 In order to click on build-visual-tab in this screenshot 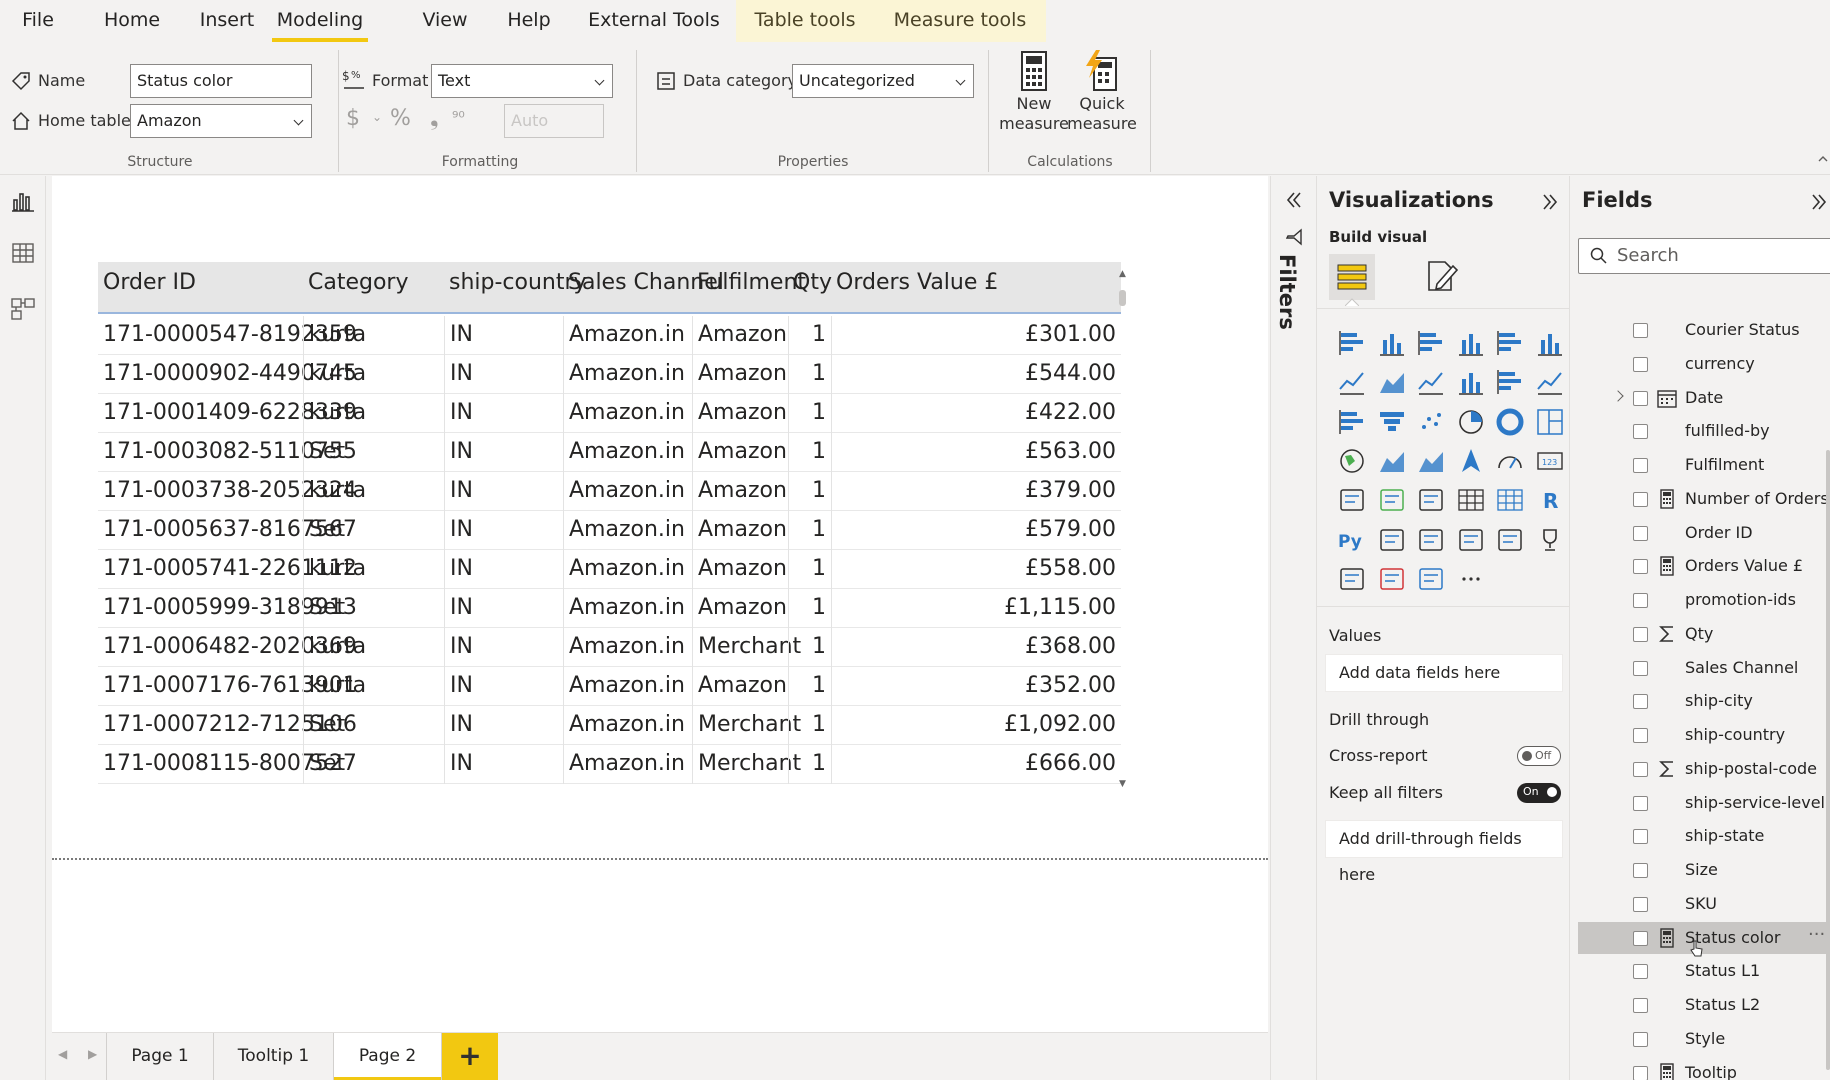, I will do `click(1352, 277)`.